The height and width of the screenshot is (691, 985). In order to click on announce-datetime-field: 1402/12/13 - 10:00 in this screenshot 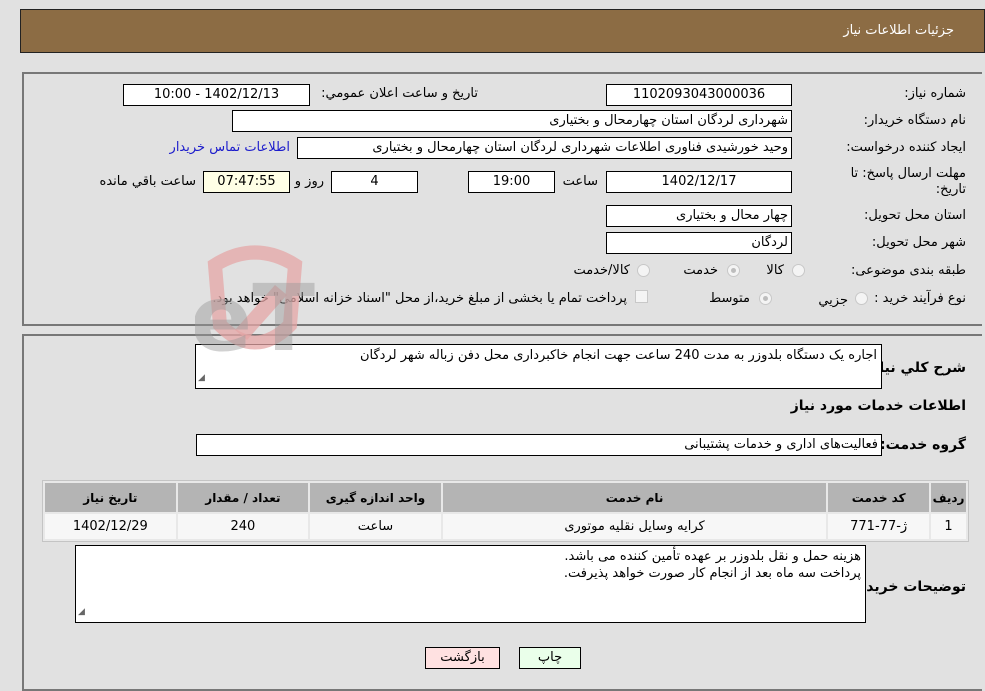, I will do `click(216, 95)`.